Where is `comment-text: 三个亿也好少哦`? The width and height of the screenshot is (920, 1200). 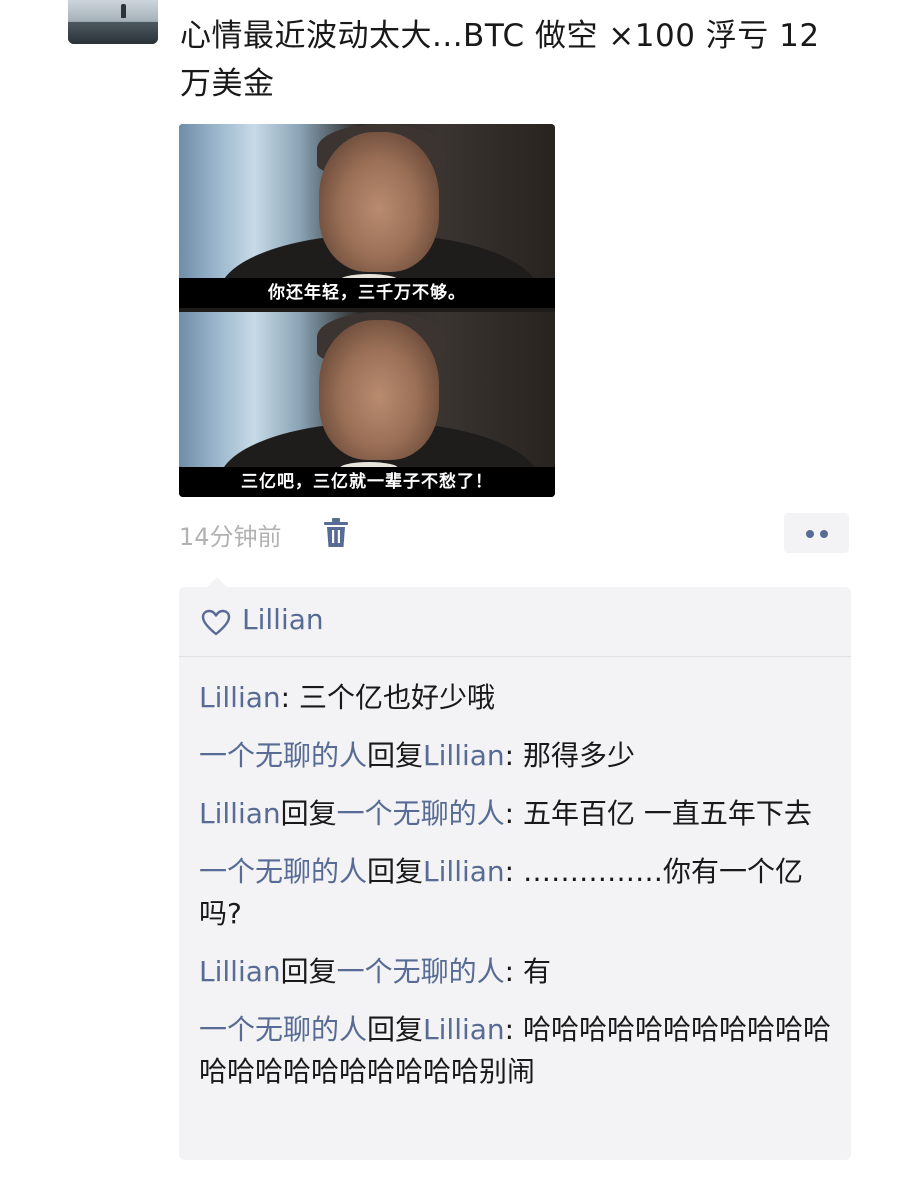
comment-text: 三个亿也好少哦 is located at coordinates (396, 697).